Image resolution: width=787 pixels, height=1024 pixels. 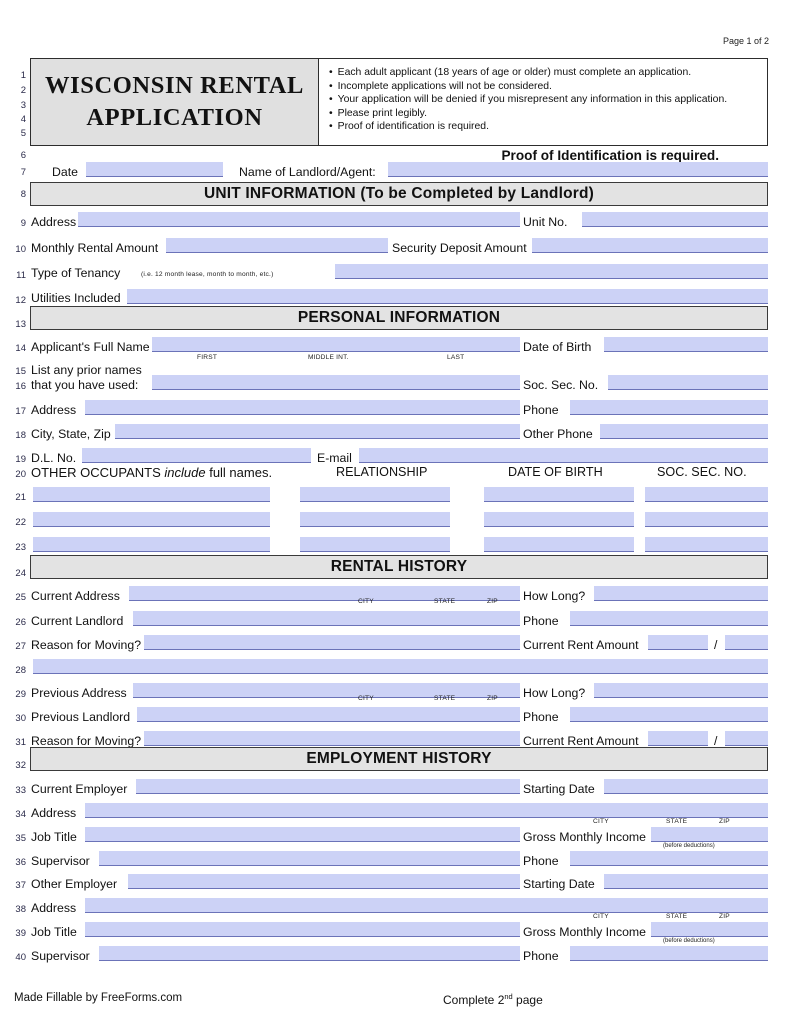 I want to click on footer-complete-ordinal: nd, so click(x=508, y=996).